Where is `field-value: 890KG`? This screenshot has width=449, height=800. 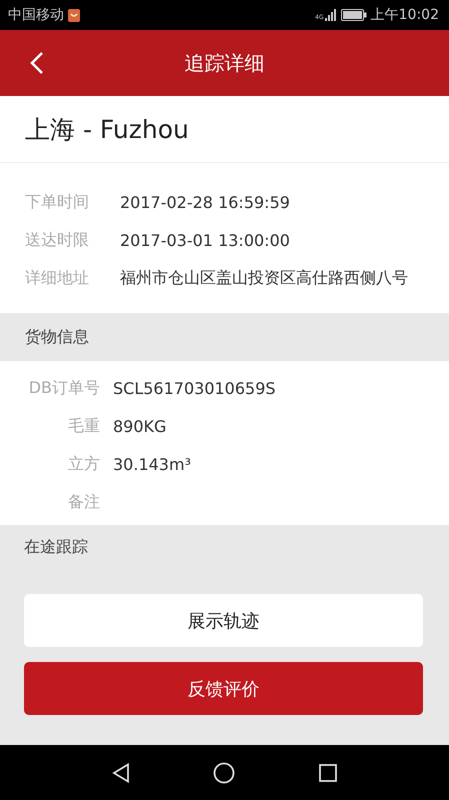
field-value: 890KG is located at coordinates (139, 426).